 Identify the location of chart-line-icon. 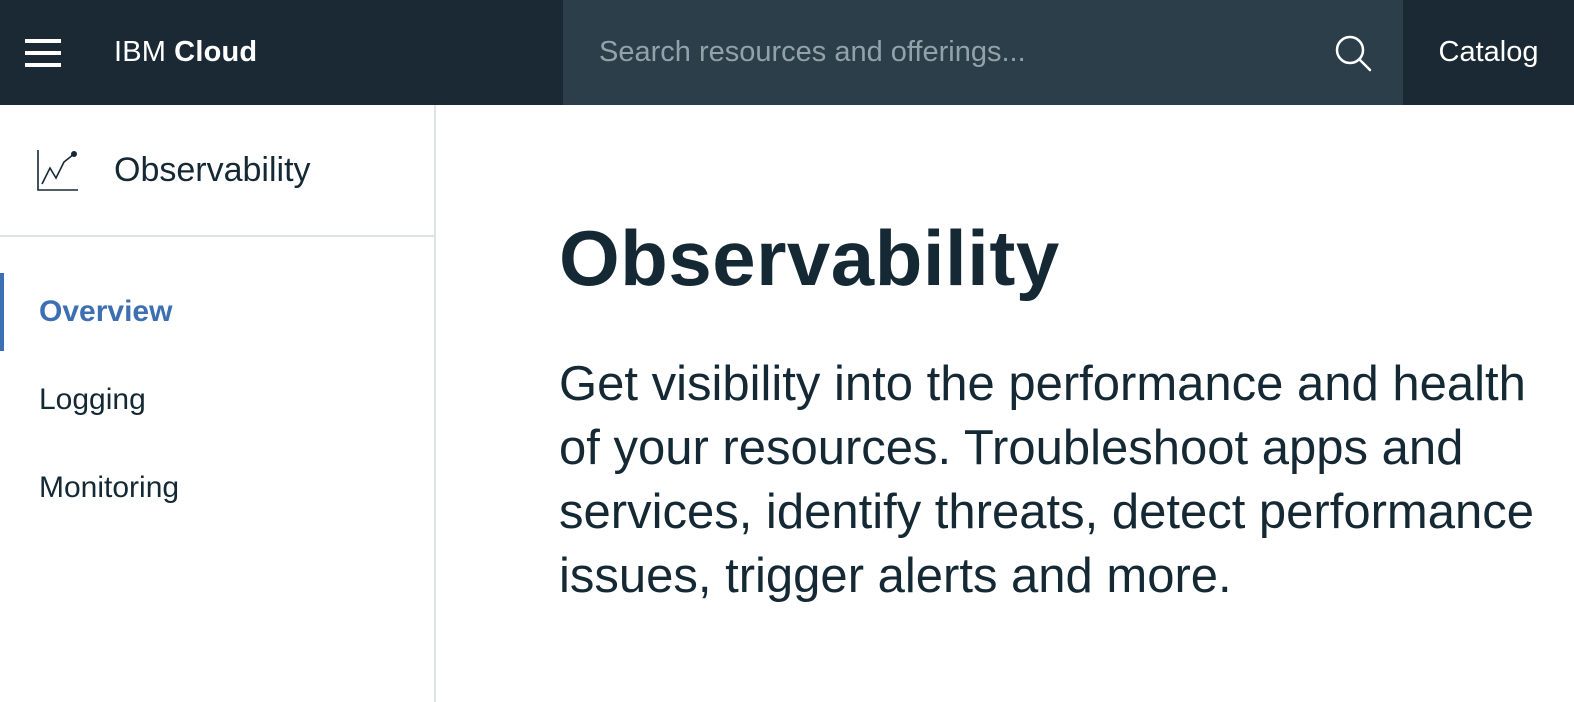
(57, 170).